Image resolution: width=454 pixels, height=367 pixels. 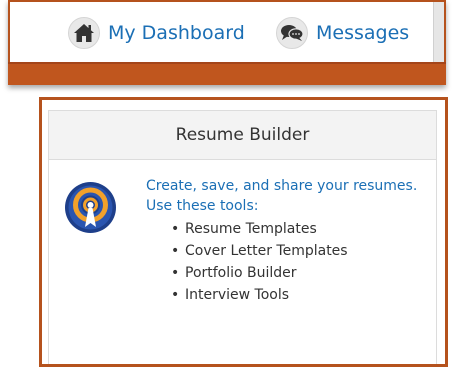 I want to click on messages-link: Messages, so click(x=342, y=33).